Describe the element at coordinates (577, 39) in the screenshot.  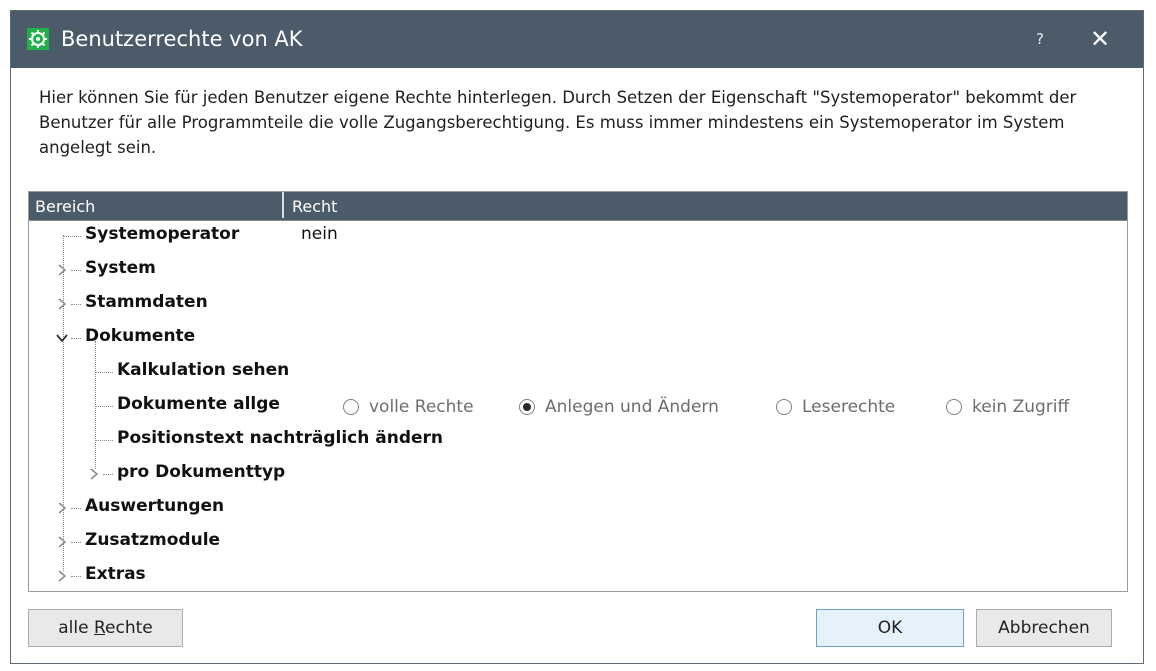
I see `title-bar: Benutzerrechte von AK ? ✕` at that location.